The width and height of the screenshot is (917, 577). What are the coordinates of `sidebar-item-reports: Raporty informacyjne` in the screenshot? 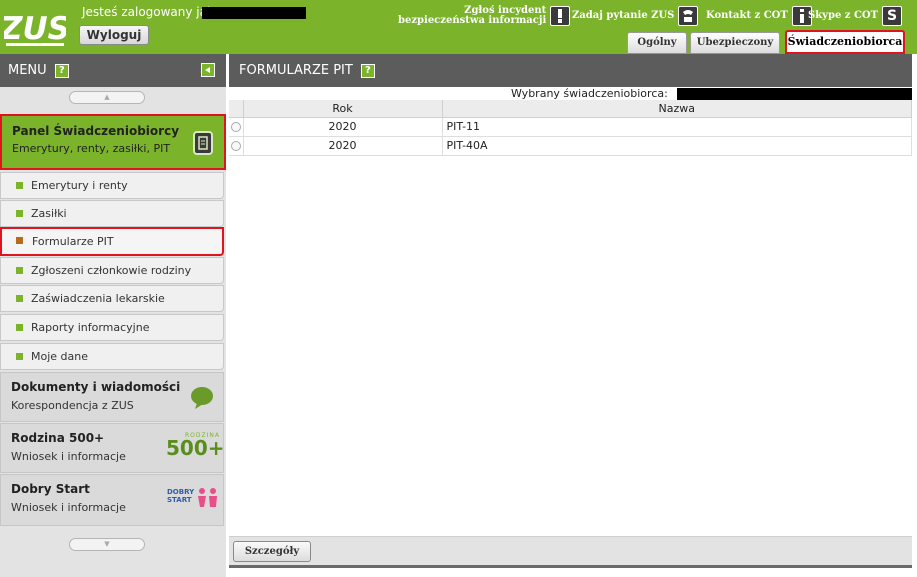 It's located at (112, 327).